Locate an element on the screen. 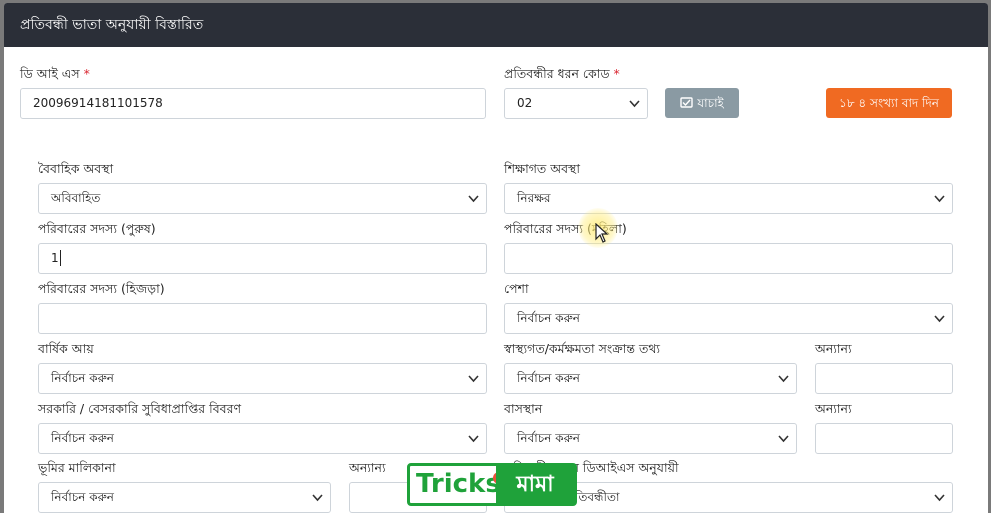 This screenshot has width=991, height=513. family-male-input: 1 is located at coordinates (262, 258).